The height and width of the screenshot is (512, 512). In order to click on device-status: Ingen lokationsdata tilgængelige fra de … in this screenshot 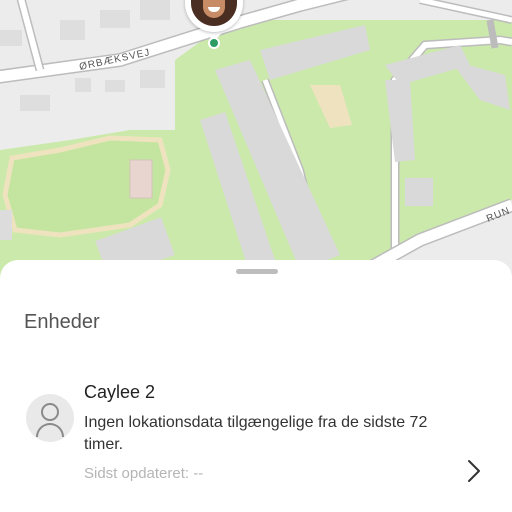, I will do `click(256, 433)`.